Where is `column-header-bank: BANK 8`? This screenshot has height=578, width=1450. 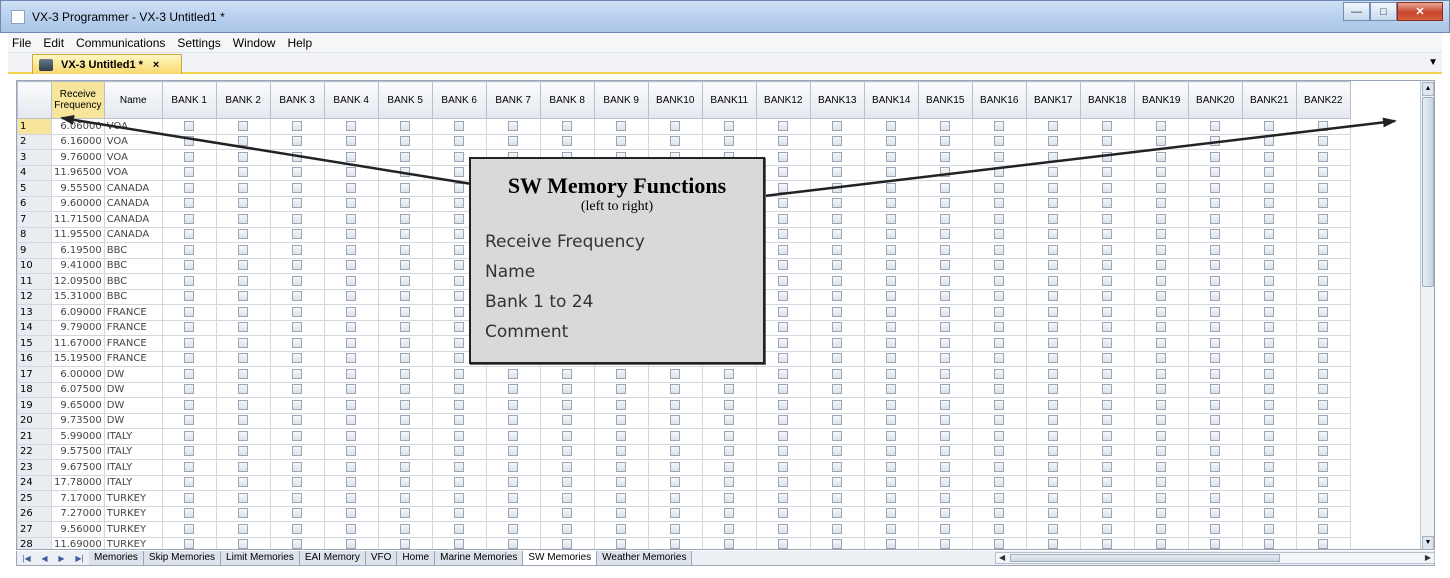 column-header-bank: BANK 8 is located at coordinates (567, 100).